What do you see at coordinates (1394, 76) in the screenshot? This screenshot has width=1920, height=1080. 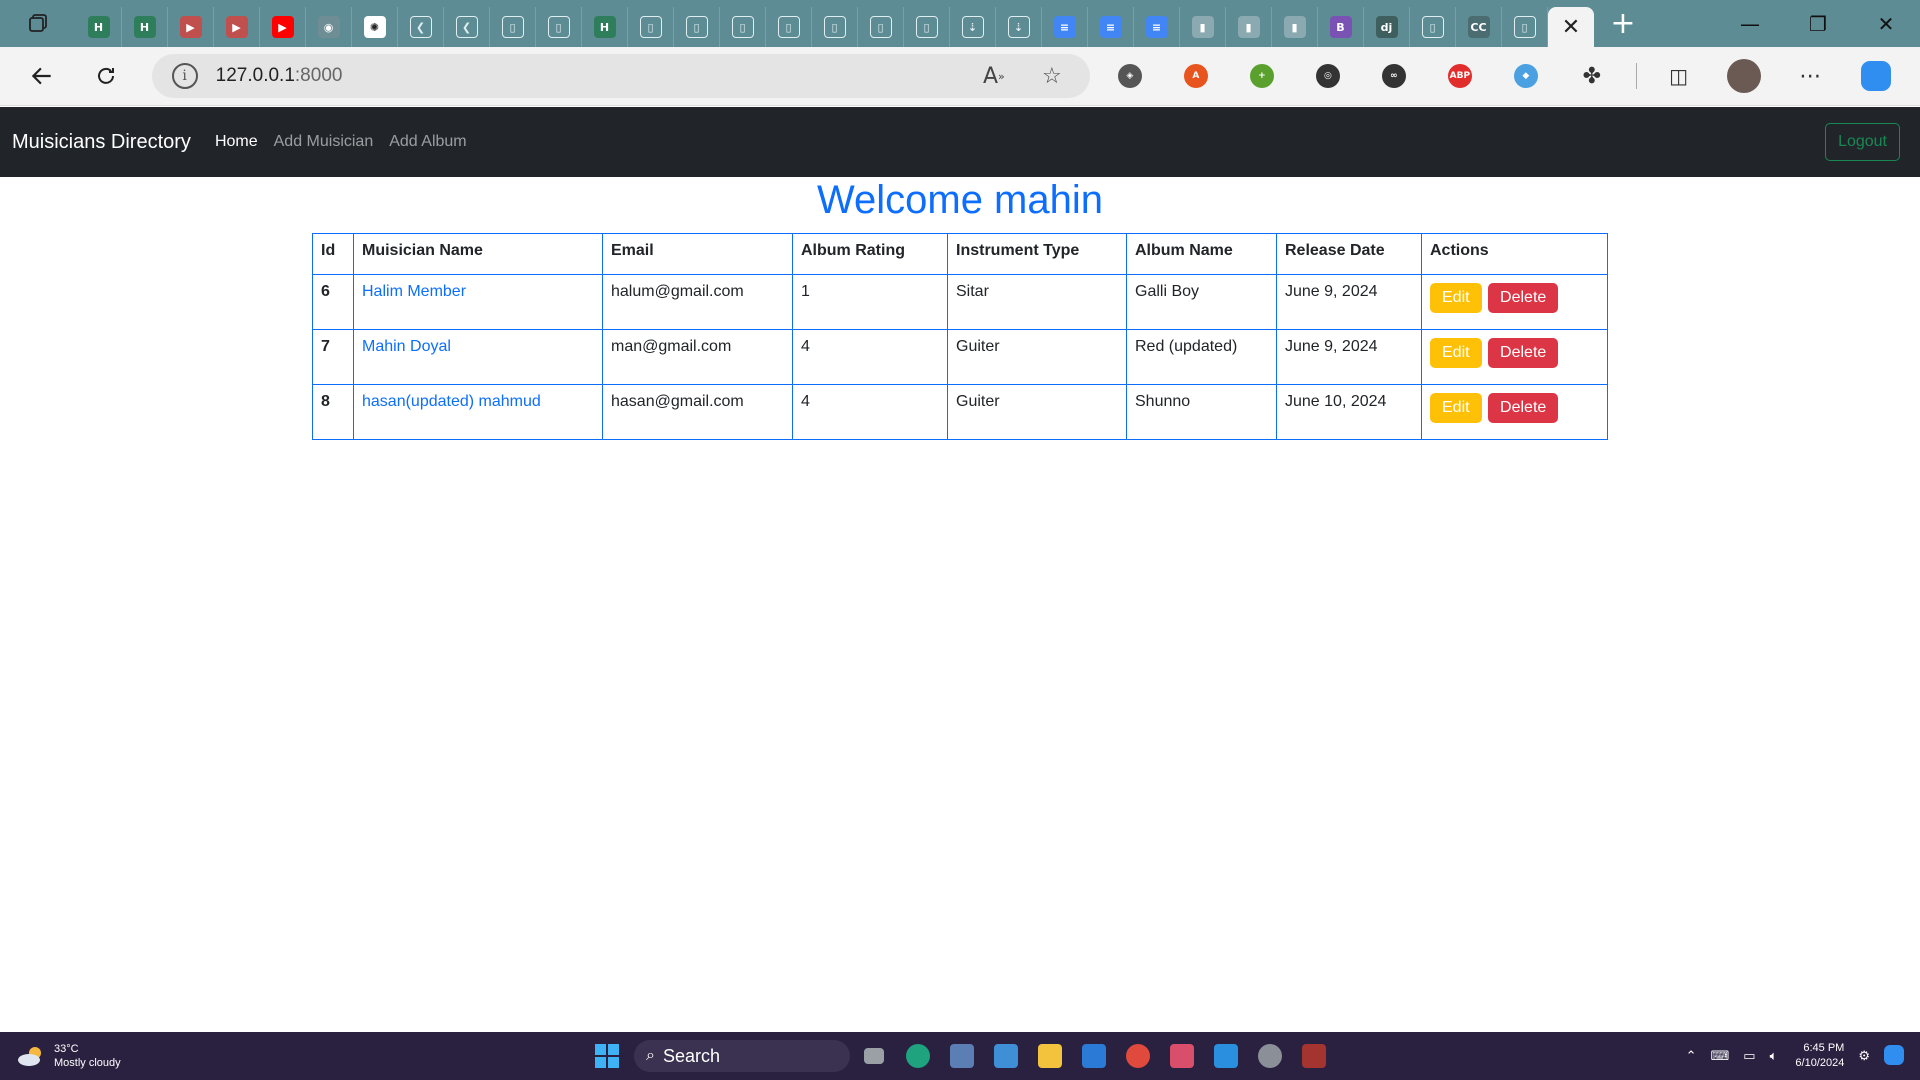 I see `glasses-extension-icon: ∞` at bounding box center [1394, 76].